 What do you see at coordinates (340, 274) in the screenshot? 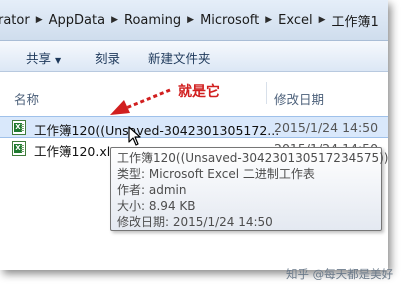
I see `watermark: 知乎 @每天都是美好` at bounding box center [340, 274].